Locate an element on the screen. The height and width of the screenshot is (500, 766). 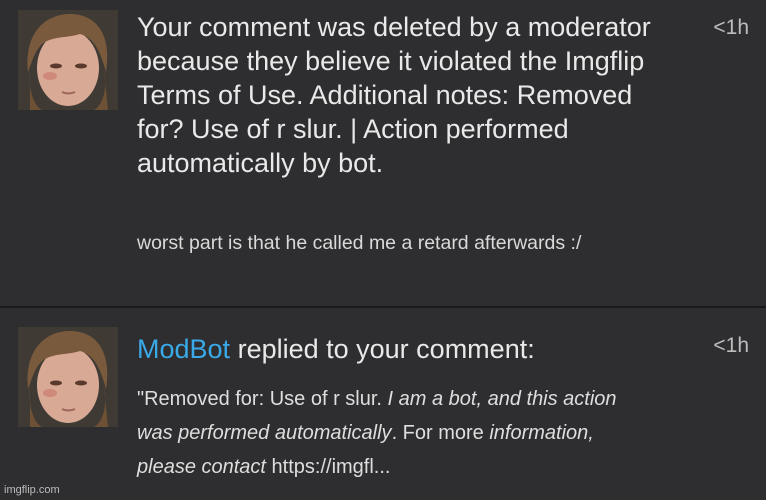
watermark: imgflip.com is located at coordinates (32, 490).